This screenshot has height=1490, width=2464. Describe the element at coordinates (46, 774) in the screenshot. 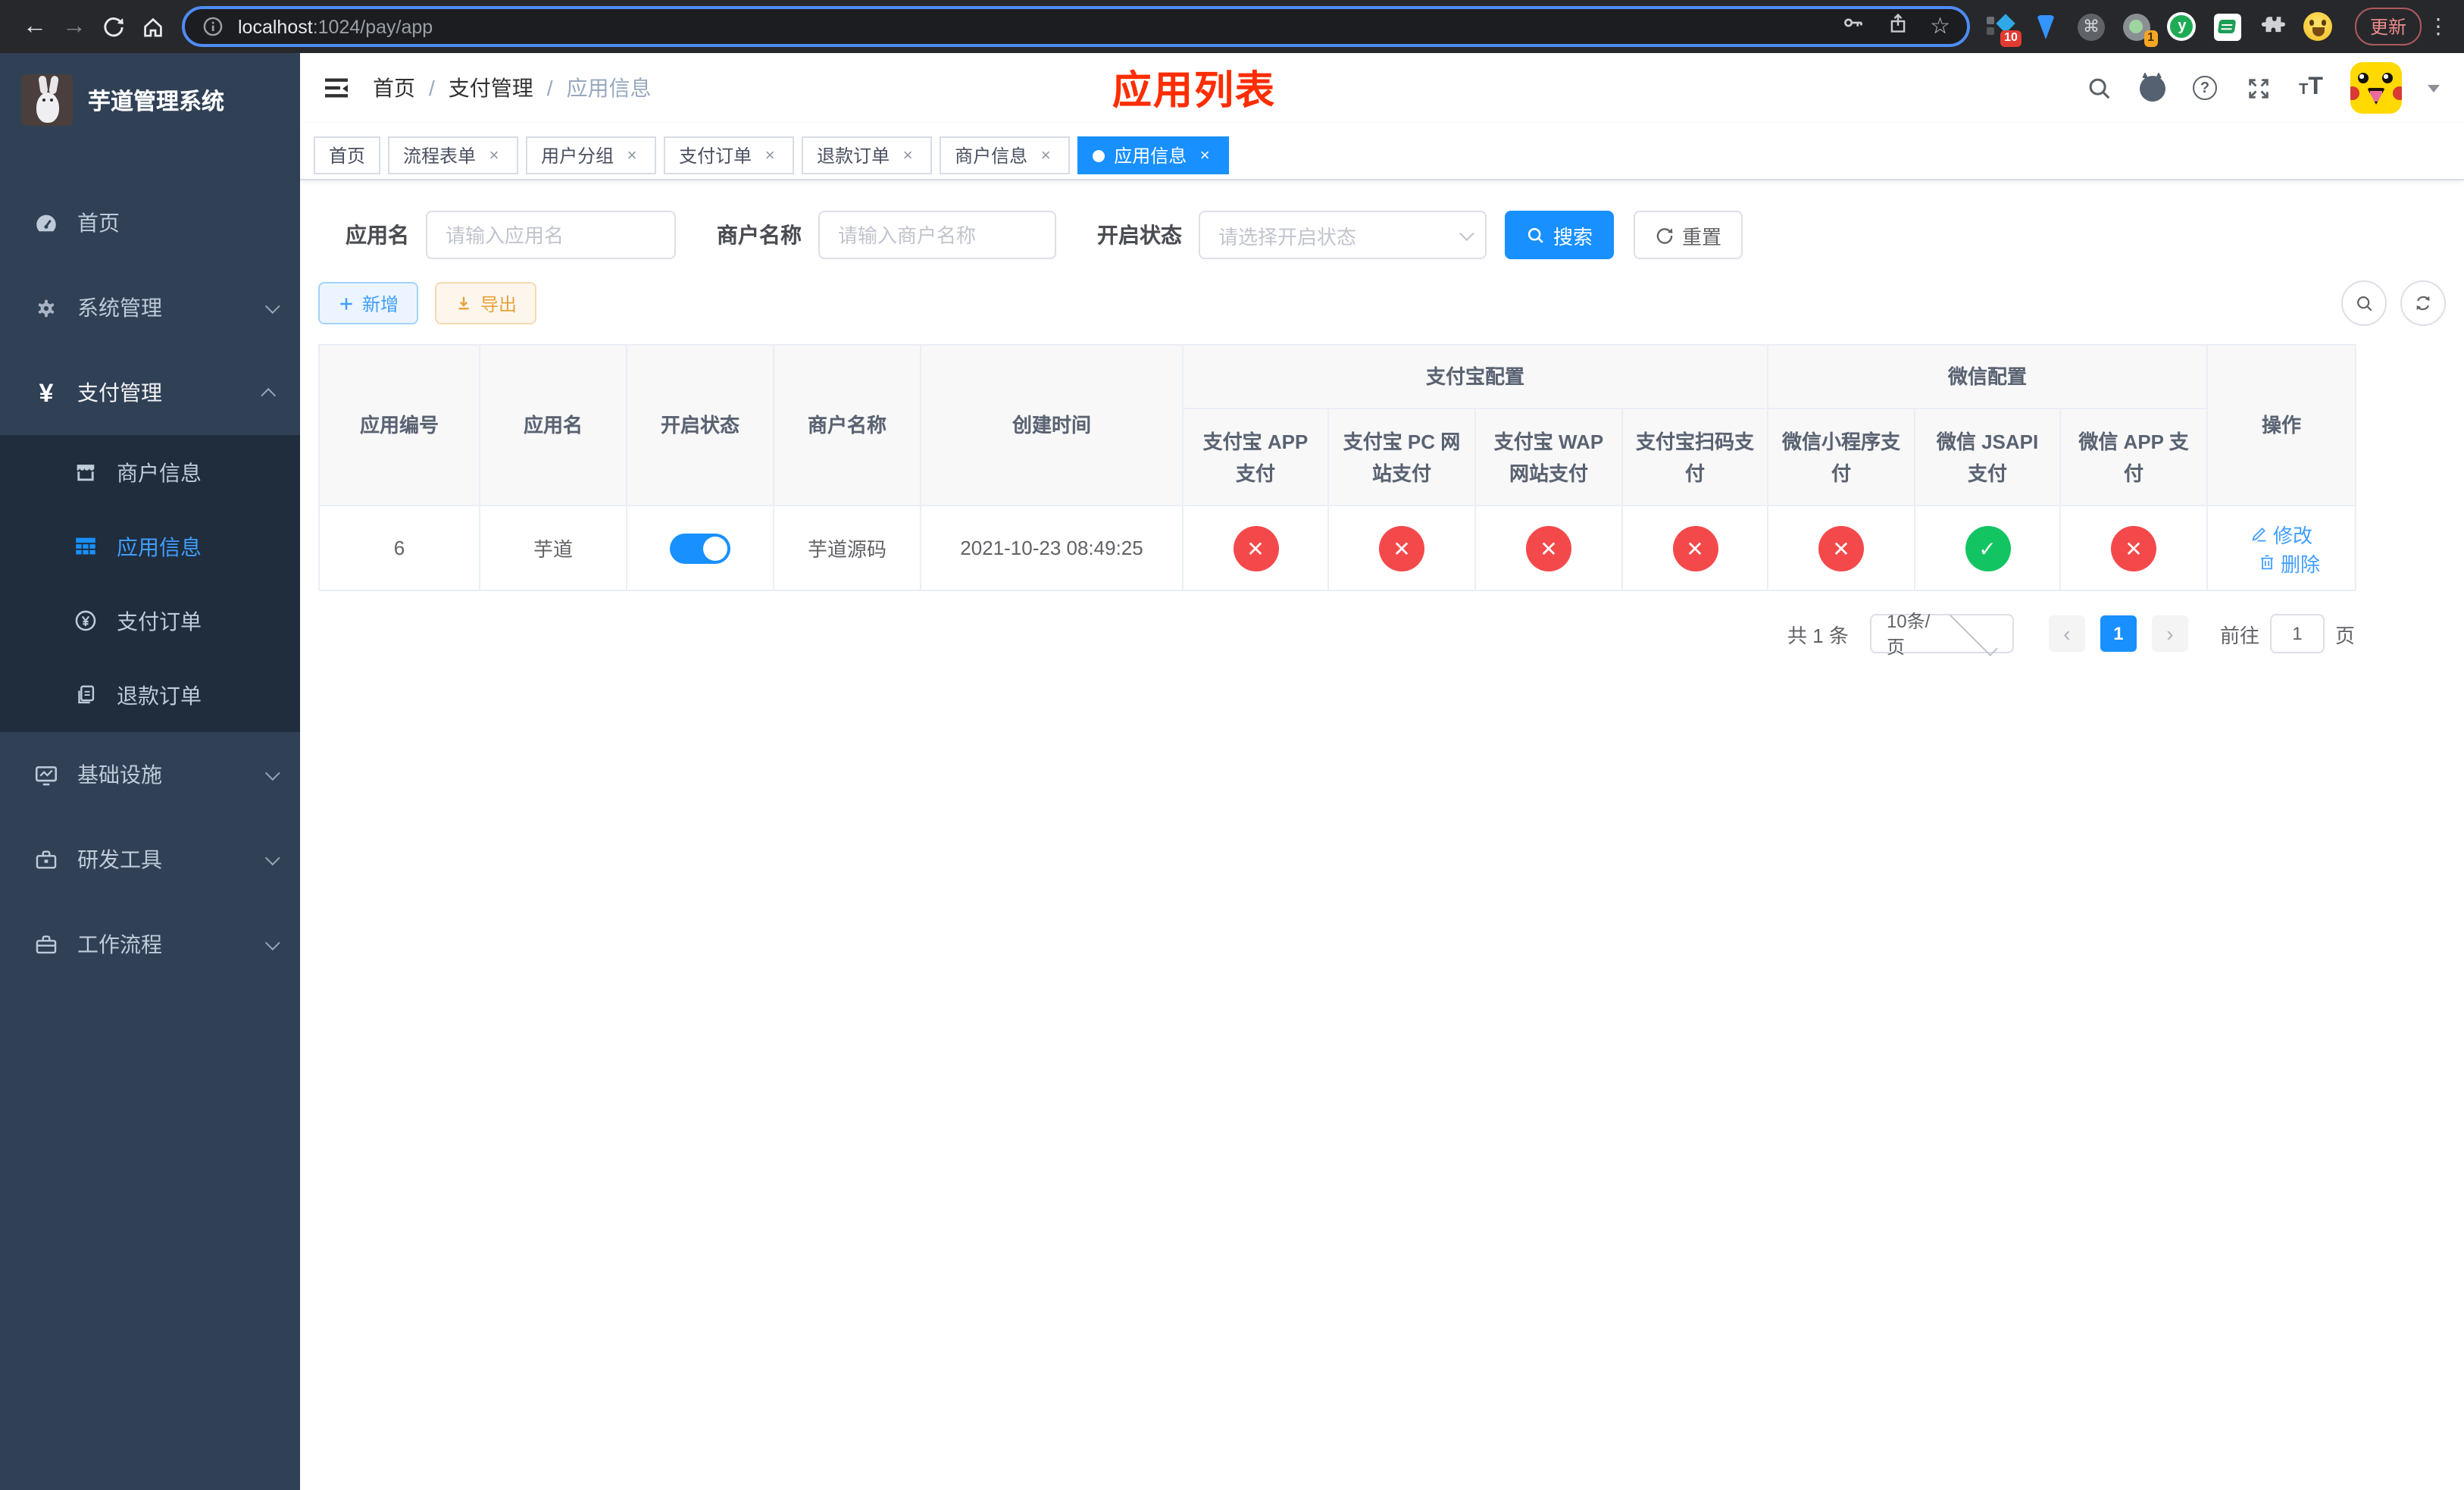

I see `monitor-chart-icon` at that location.